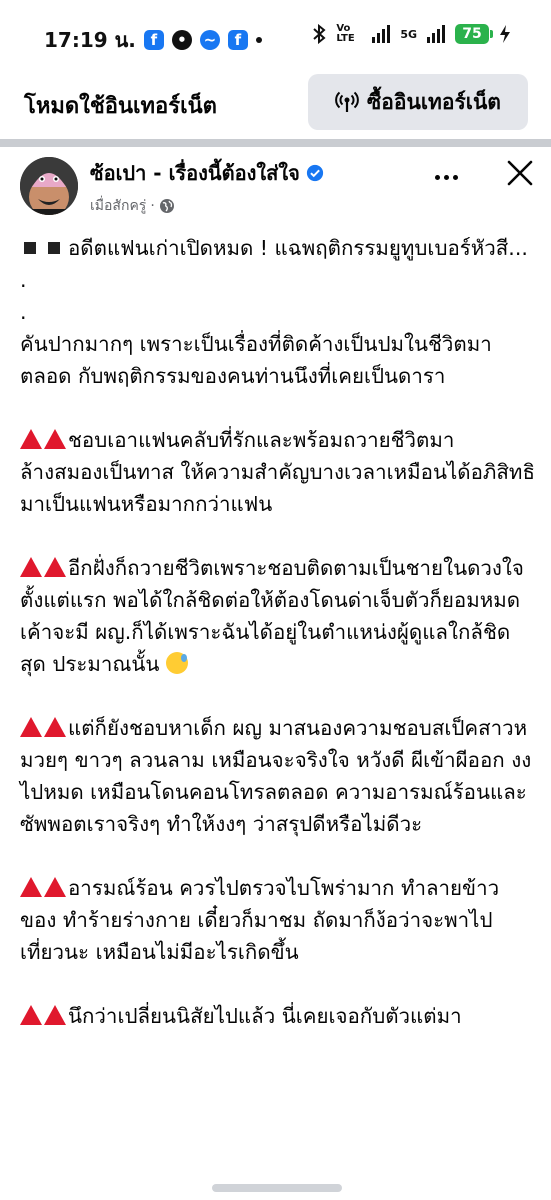 The image size is (551, 1200). Describe the element at coordinates (275, 103) in the screenshot. I see `data-mode-bar: โหมดใช้อินเทอร์เน็ต ซื้ออินเทอร์เน็ต` at that location.